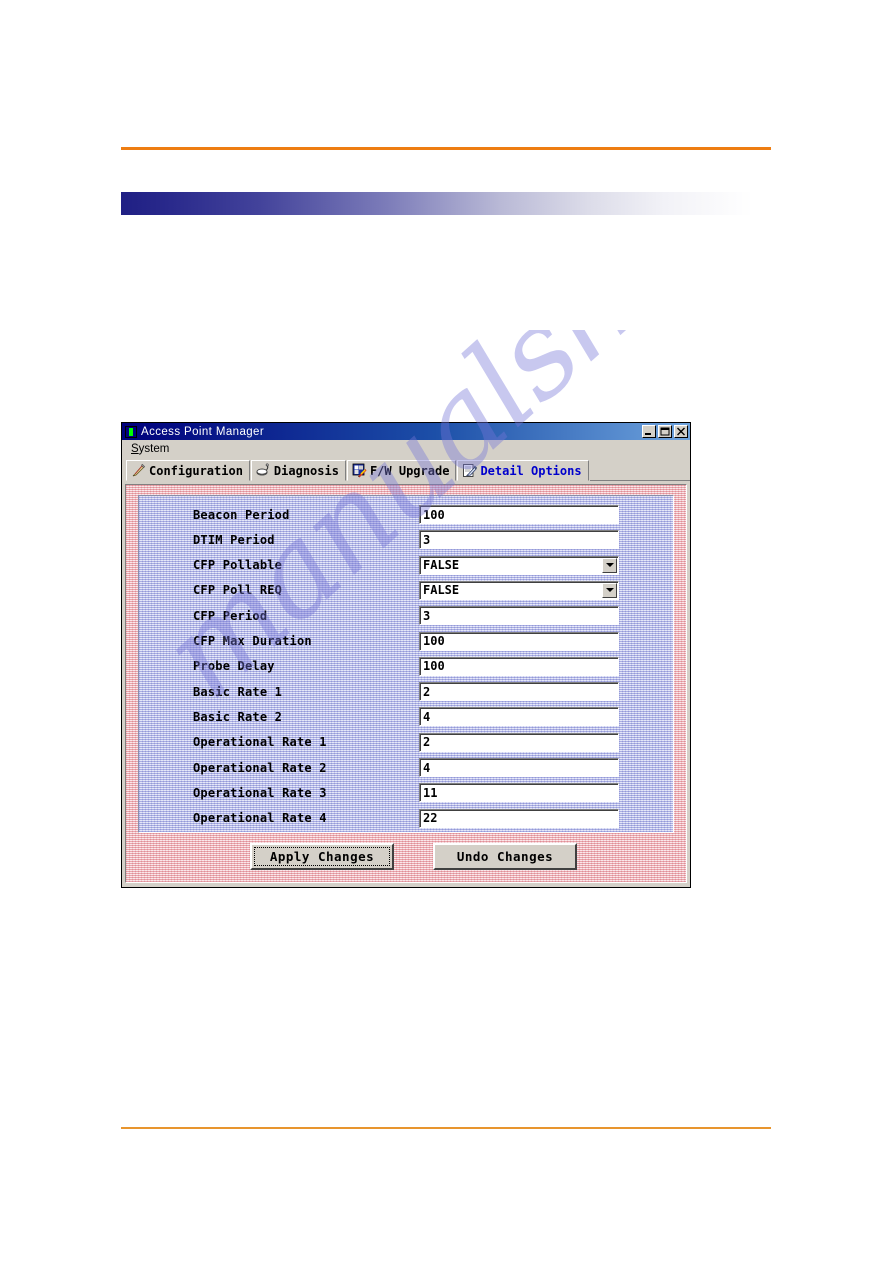 The image size is (893, 1263). I want to click on tab-diagnosis: Diagnosis, so click(298, 470).